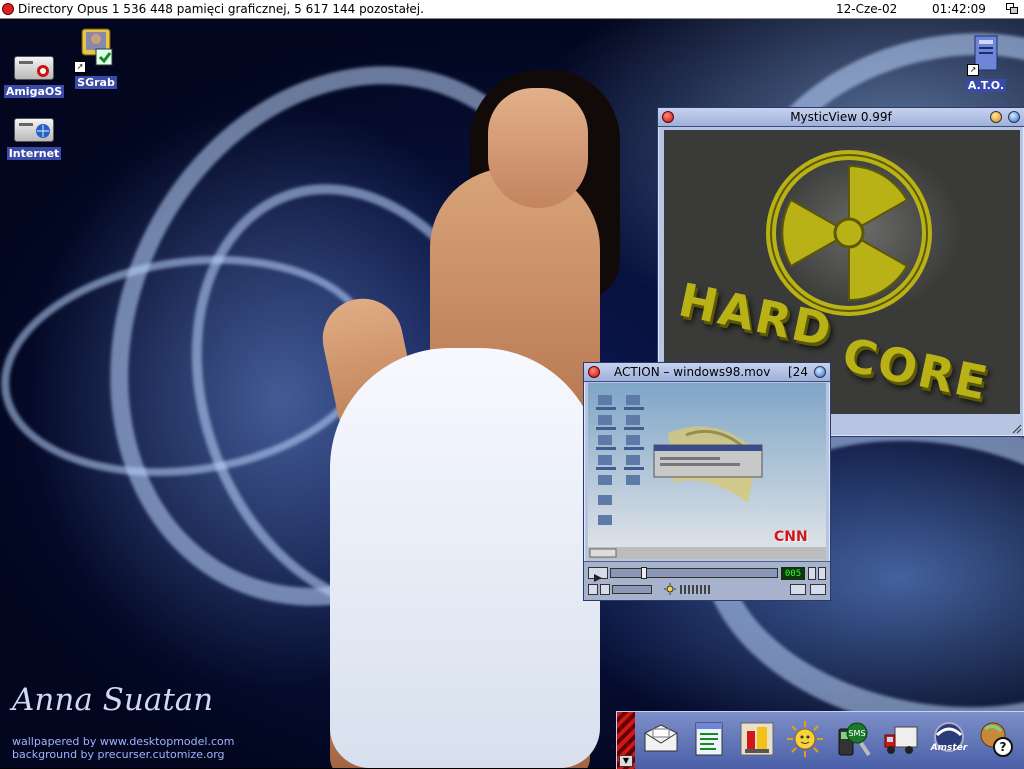 Image resolution: width=1024 pixels, height=769 pixels. I want to click on depth-gadget-icon, so click(1012, 8).